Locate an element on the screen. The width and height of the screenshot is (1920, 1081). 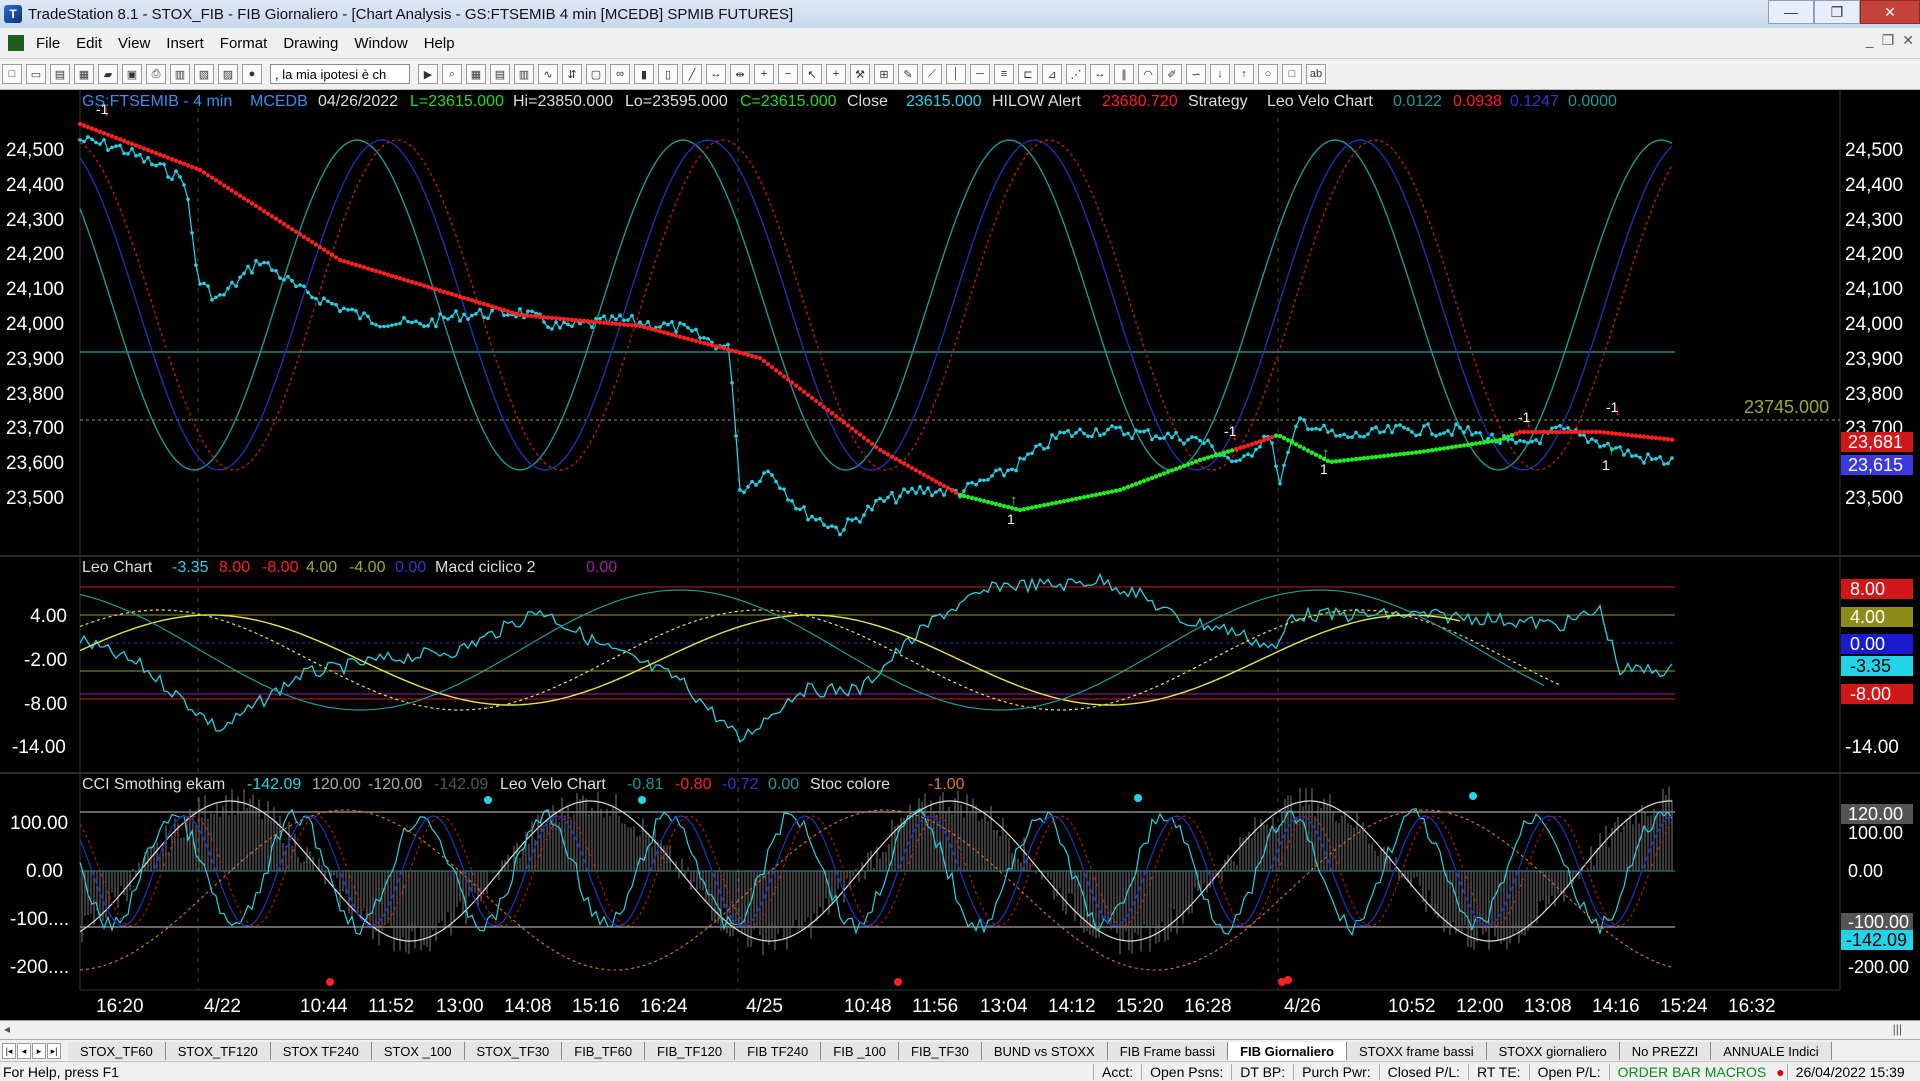
horizontal-line-icon: ─ is located at coordinates (980, 74).